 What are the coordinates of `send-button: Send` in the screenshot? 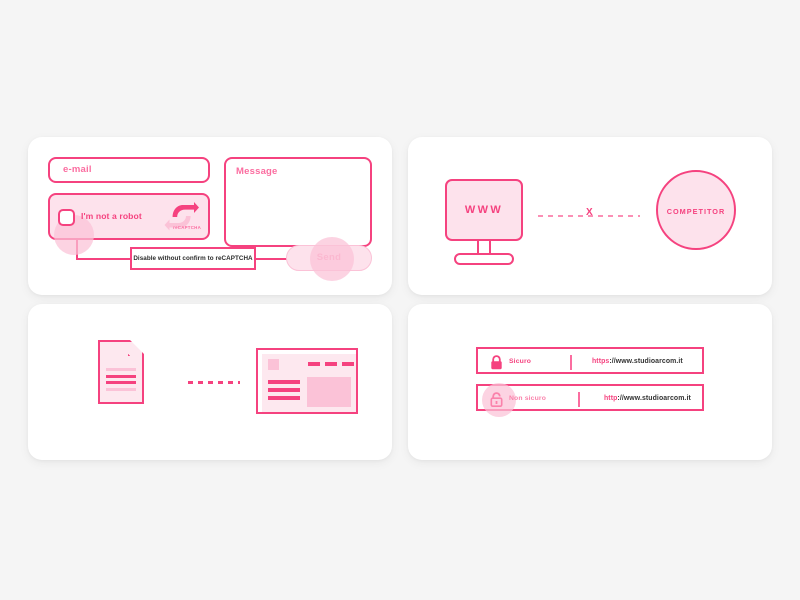 It's located at (329, 258).